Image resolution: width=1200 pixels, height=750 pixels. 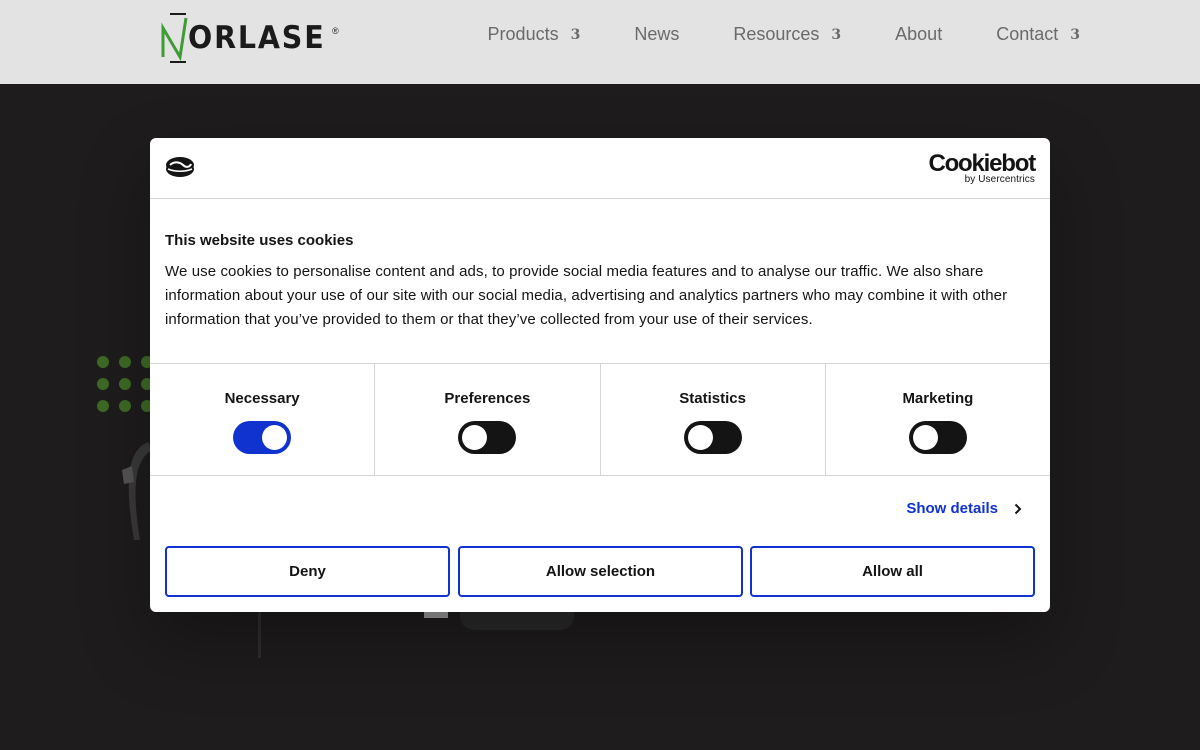 I want to click on preferences-toggle, so click(x=487, y=437).